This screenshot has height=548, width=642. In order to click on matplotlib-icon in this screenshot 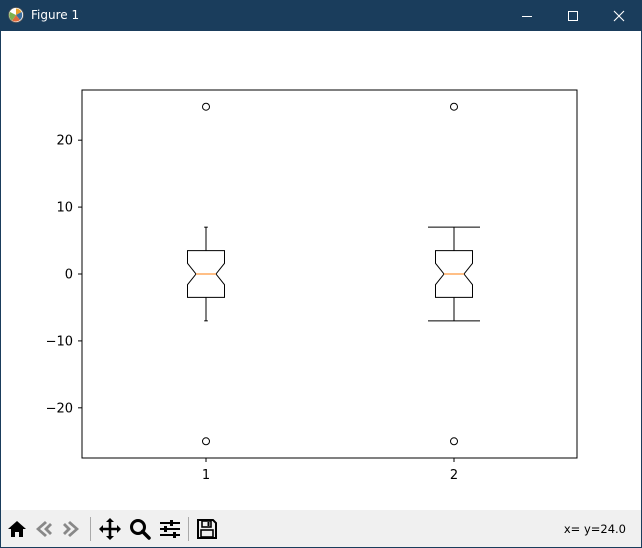, I will do `click(16, 15)`.